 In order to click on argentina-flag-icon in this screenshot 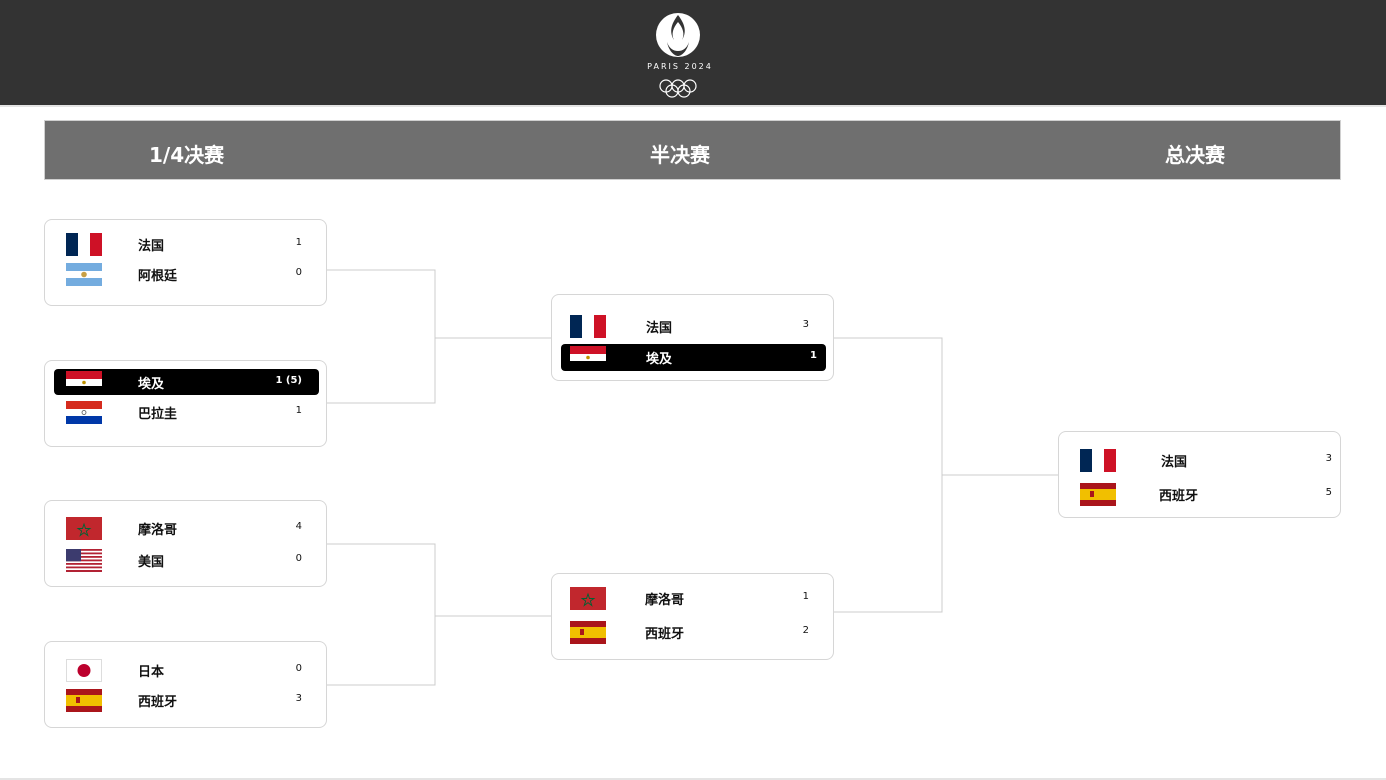, I will do `click(84, 274)`.